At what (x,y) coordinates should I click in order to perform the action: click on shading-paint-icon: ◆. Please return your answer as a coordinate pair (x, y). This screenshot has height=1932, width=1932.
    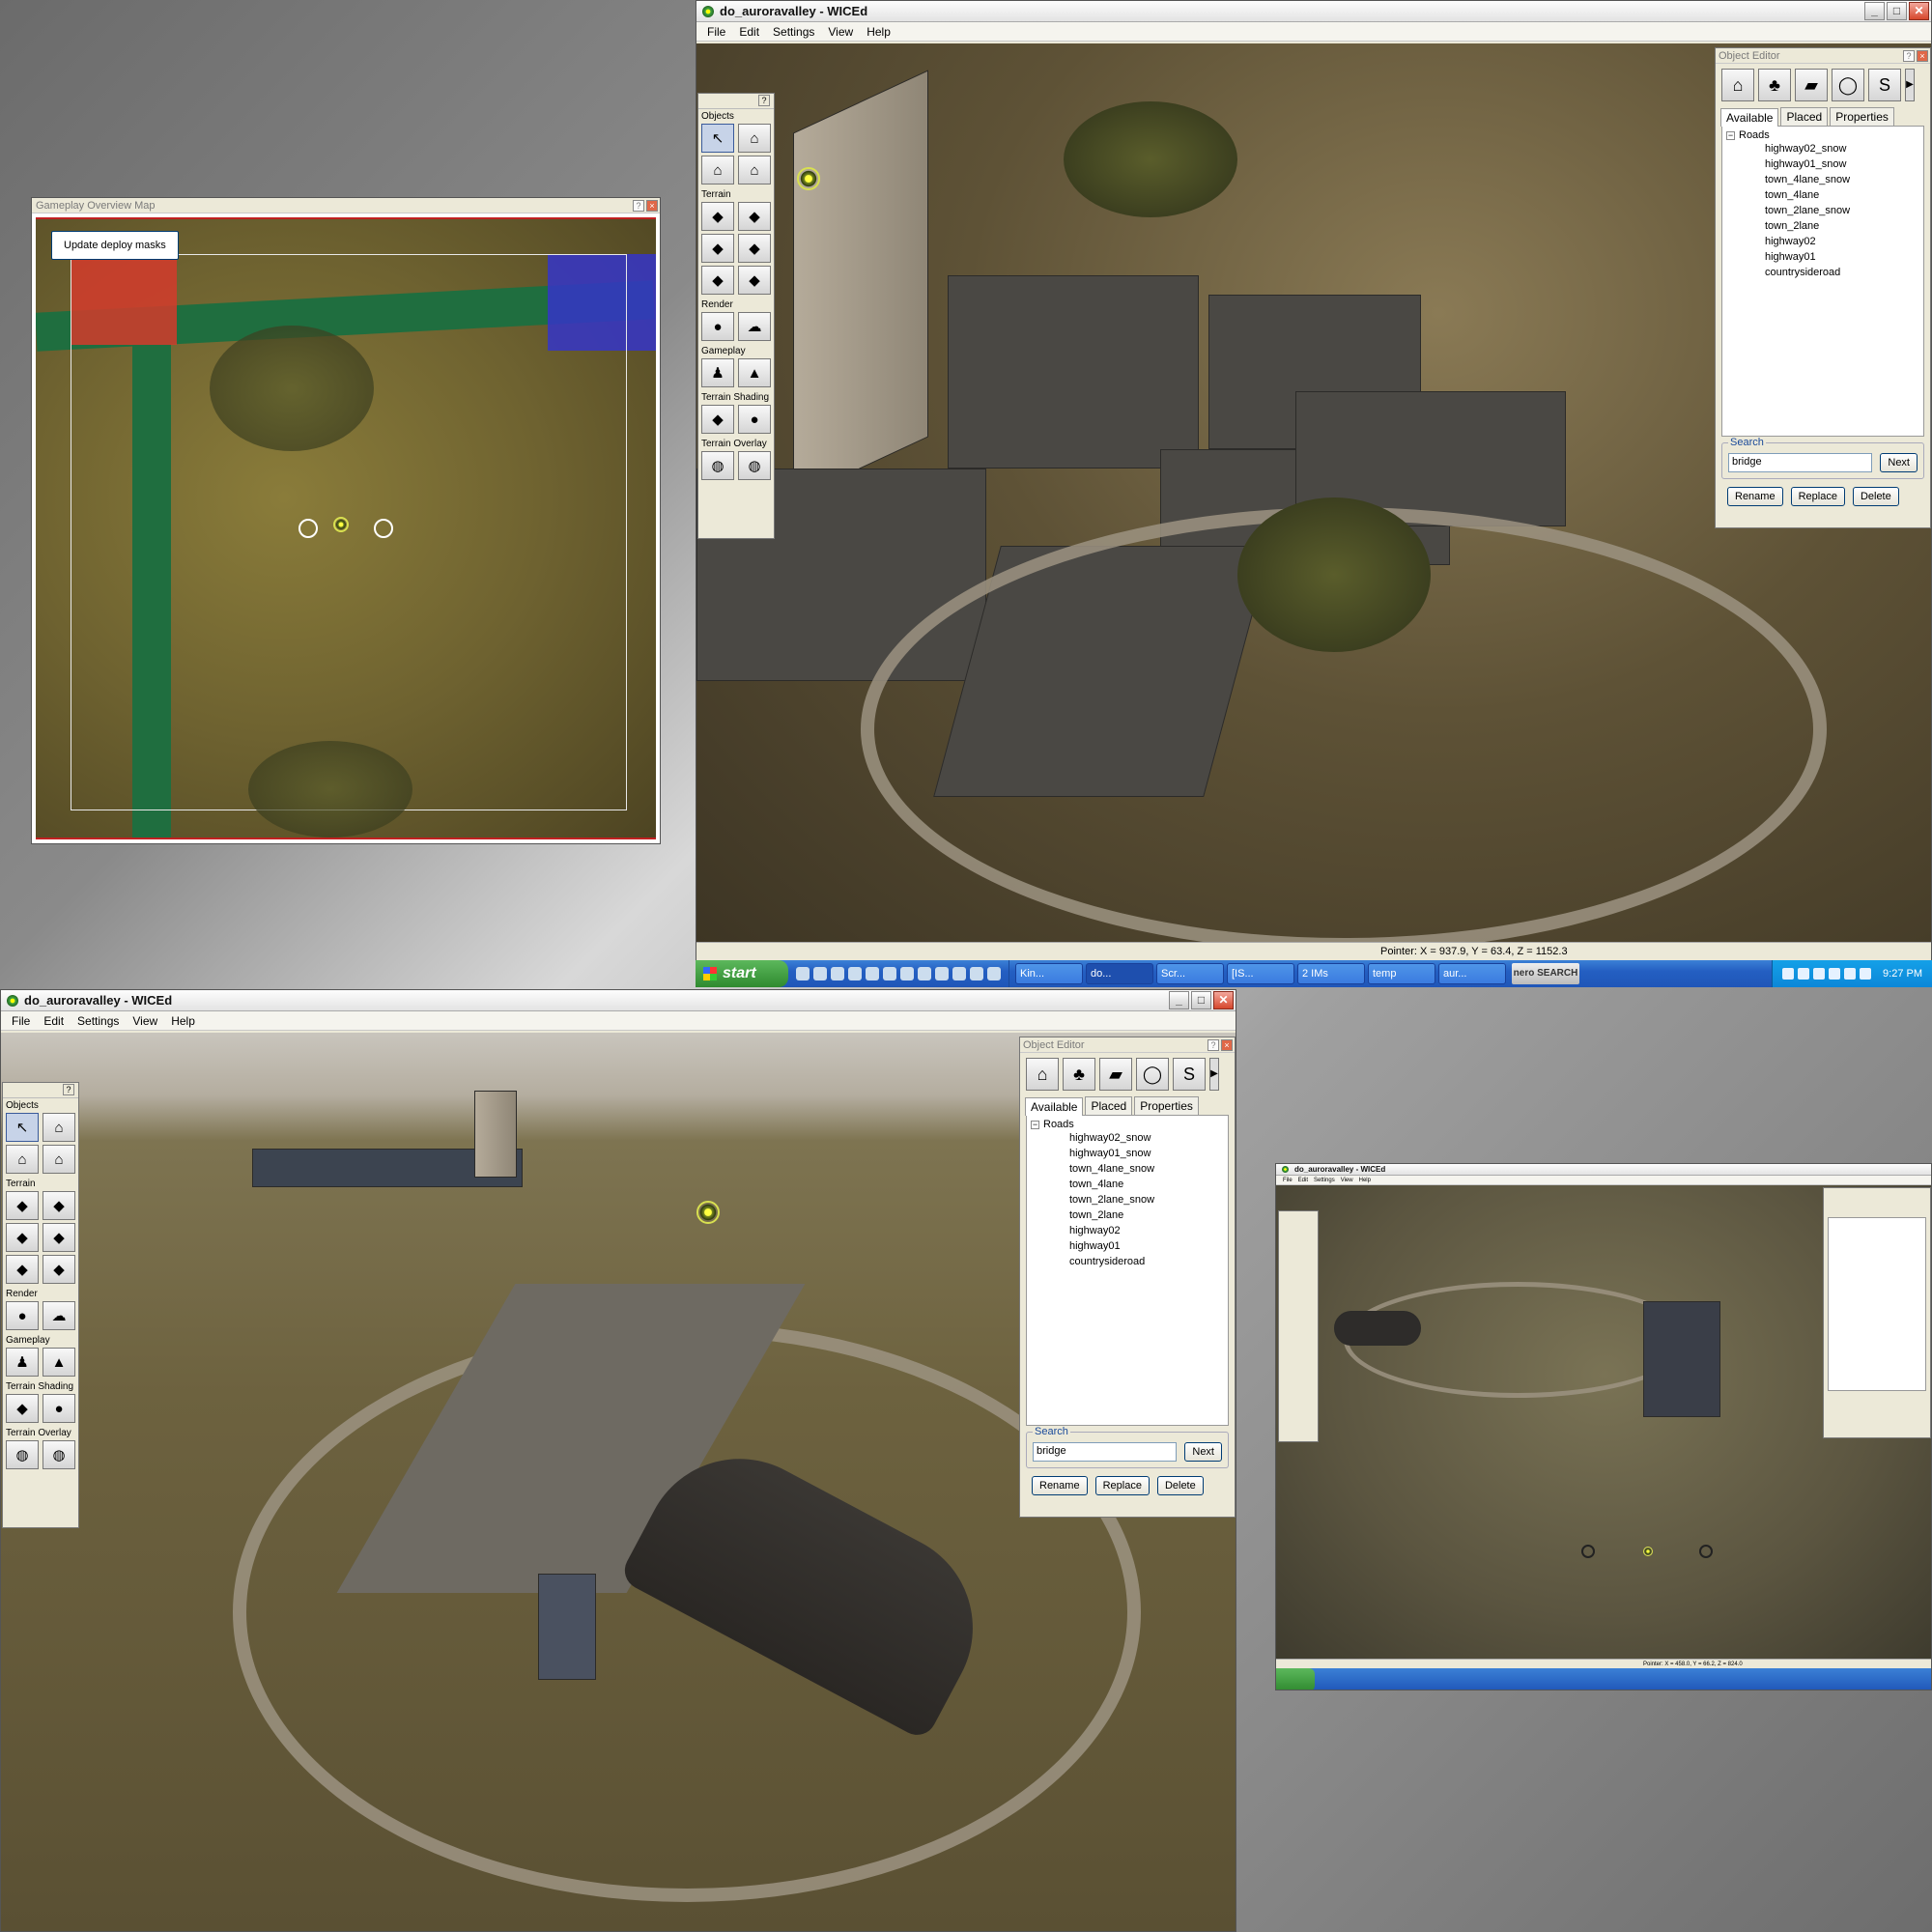
    Looking at the image, I should click on (717, 419).